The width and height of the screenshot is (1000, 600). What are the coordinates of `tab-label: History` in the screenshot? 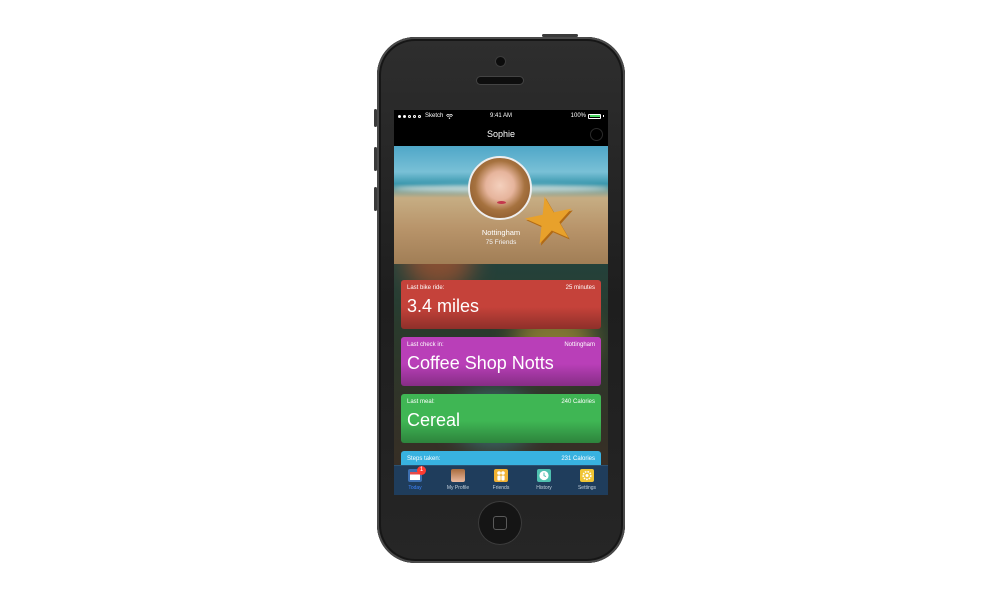 It's located at (544, 488).